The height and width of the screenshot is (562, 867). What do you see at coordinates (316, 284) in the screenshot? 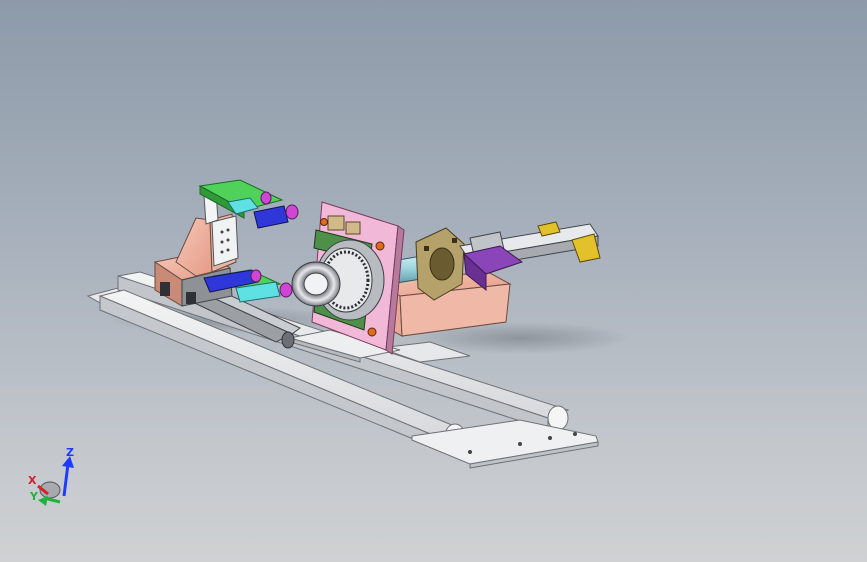
I see `clamp-ring-bore` at bounding box center [316, 284].